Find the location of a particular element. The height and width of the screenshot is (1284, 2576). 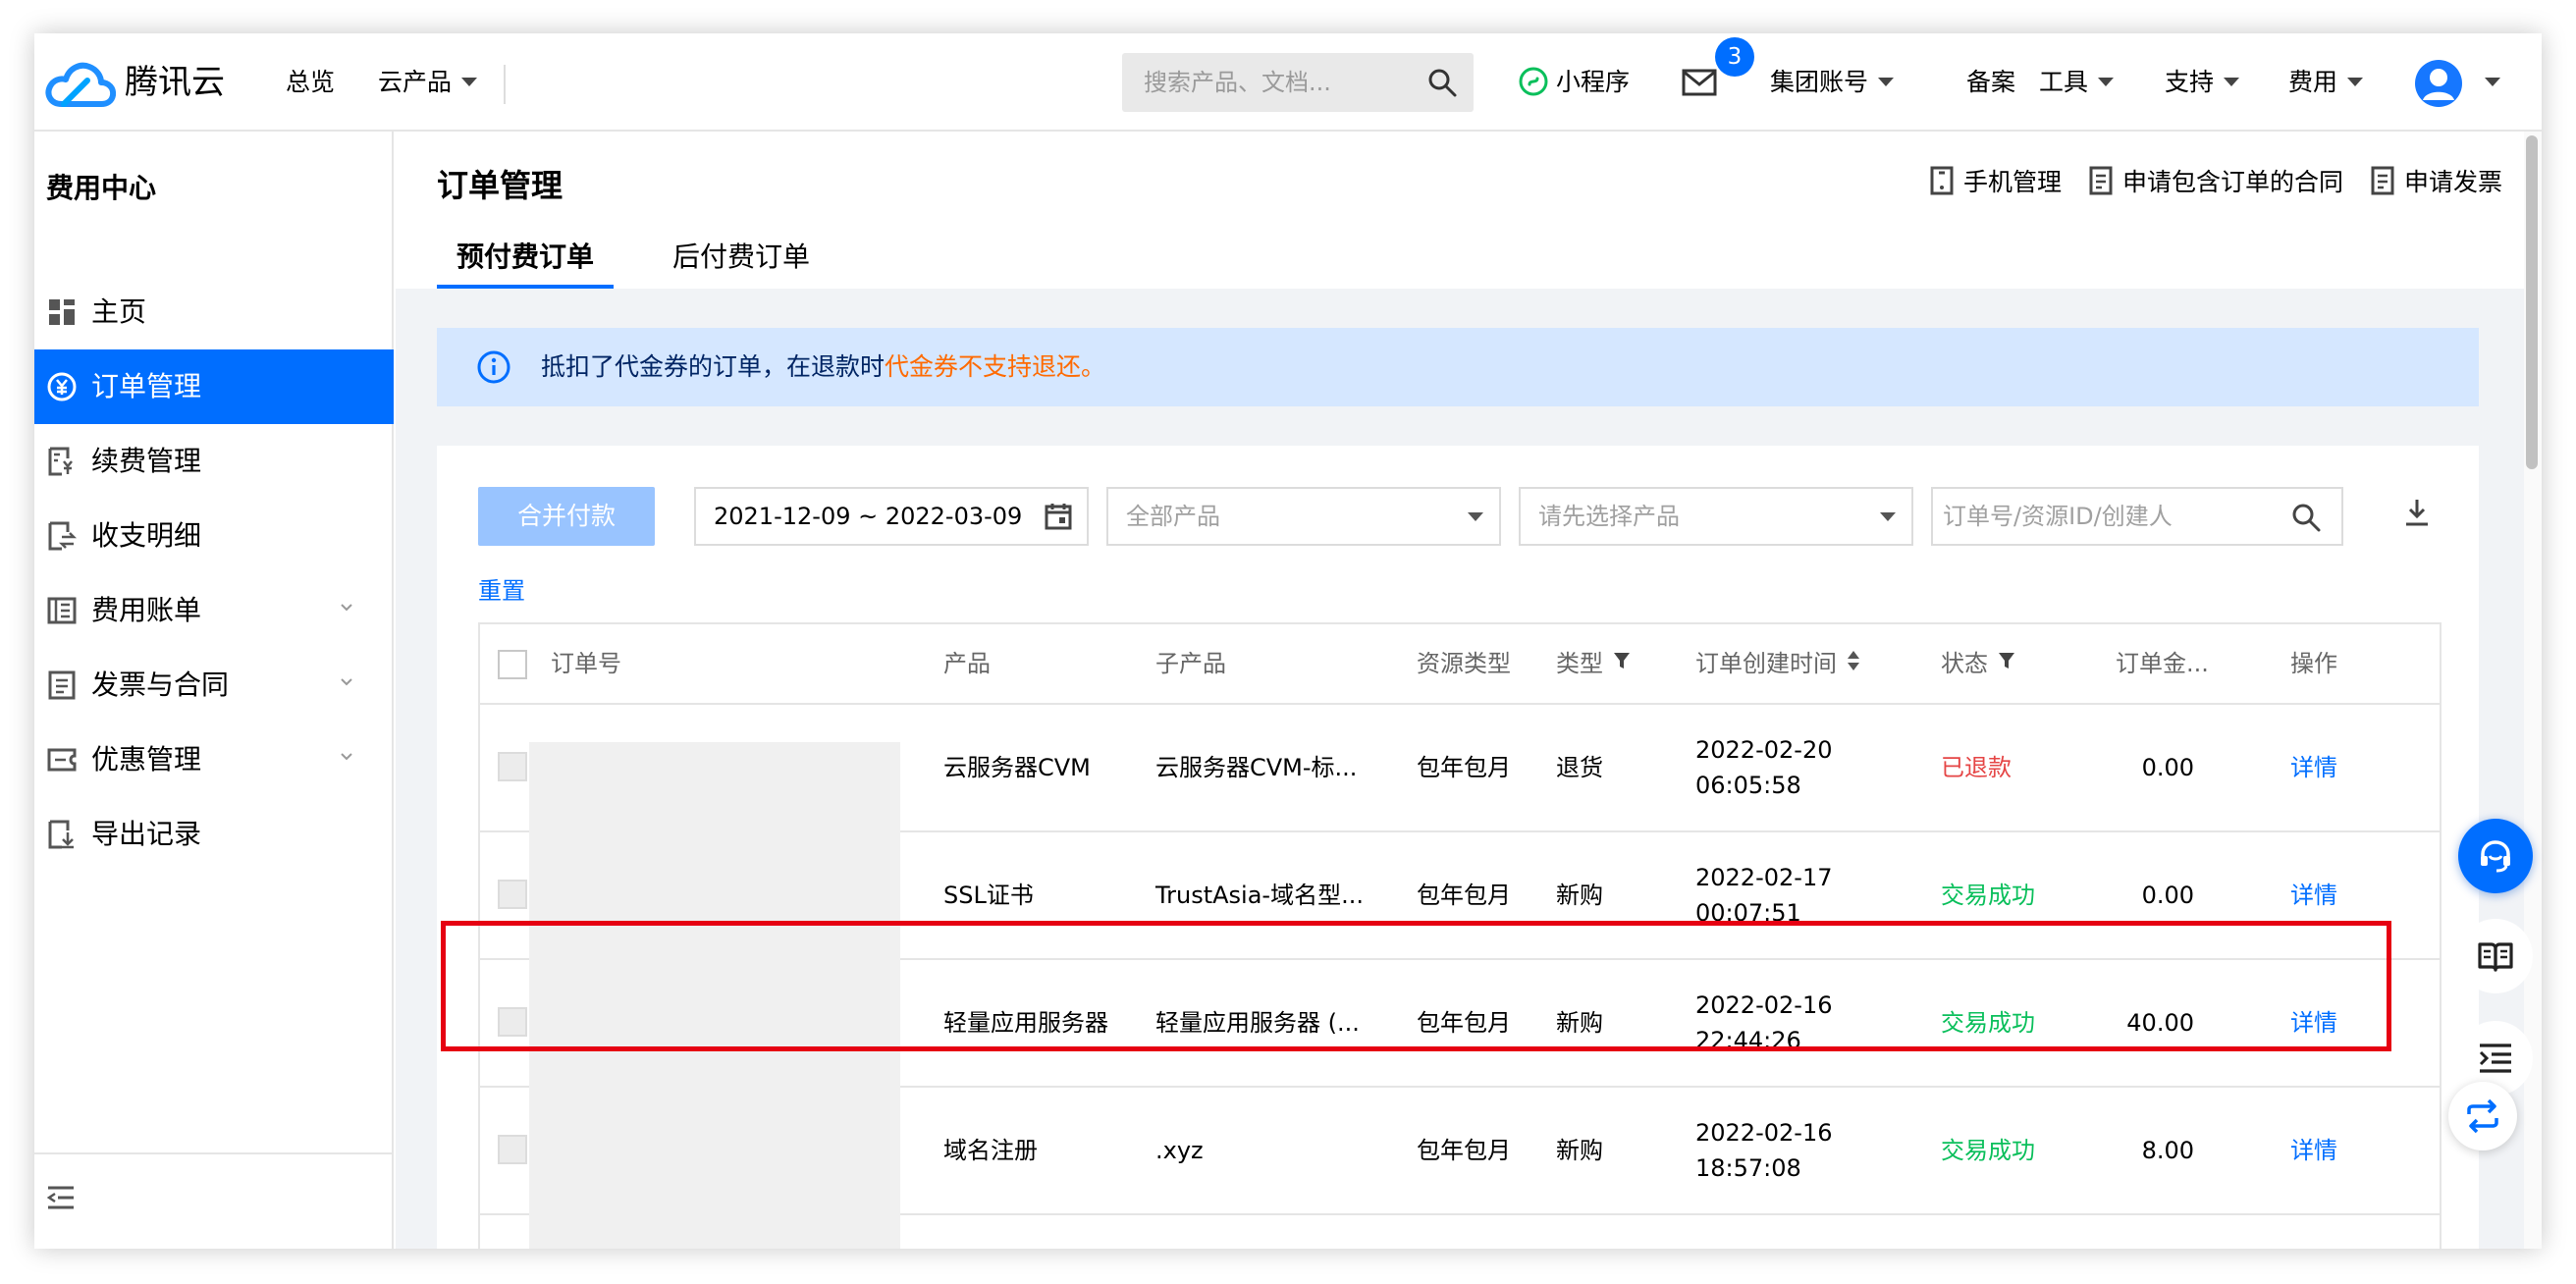

date-range-picker: 2021-12-09 ~ 2022-03-09 is located at coordinates (891, 516).